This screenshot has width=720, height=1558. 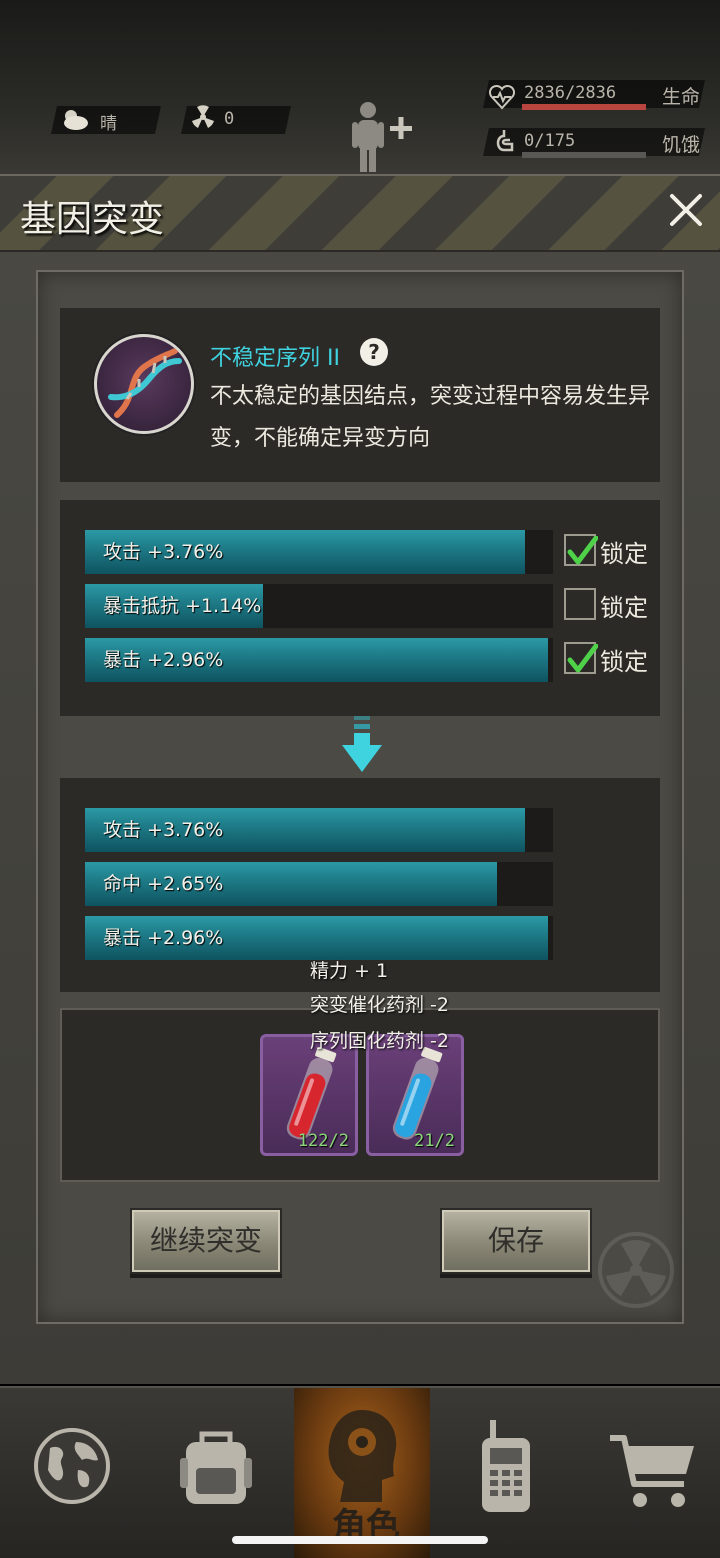 What do you see at coordinates (319, 938) in the screenshot?
I see `result-stat-row: 暴击 +2.96%` at bounding box center [319, 938].